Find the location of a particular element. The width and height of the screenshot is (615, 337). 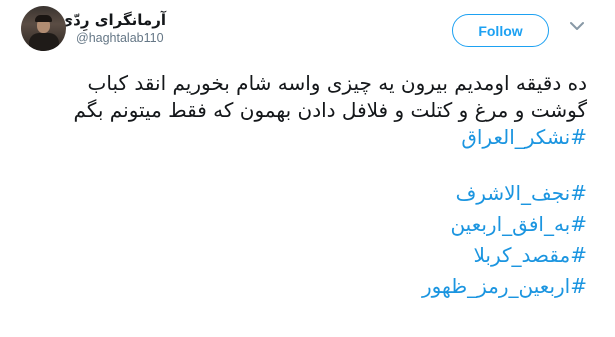

user-avatar is located at coordinates (43, 28).